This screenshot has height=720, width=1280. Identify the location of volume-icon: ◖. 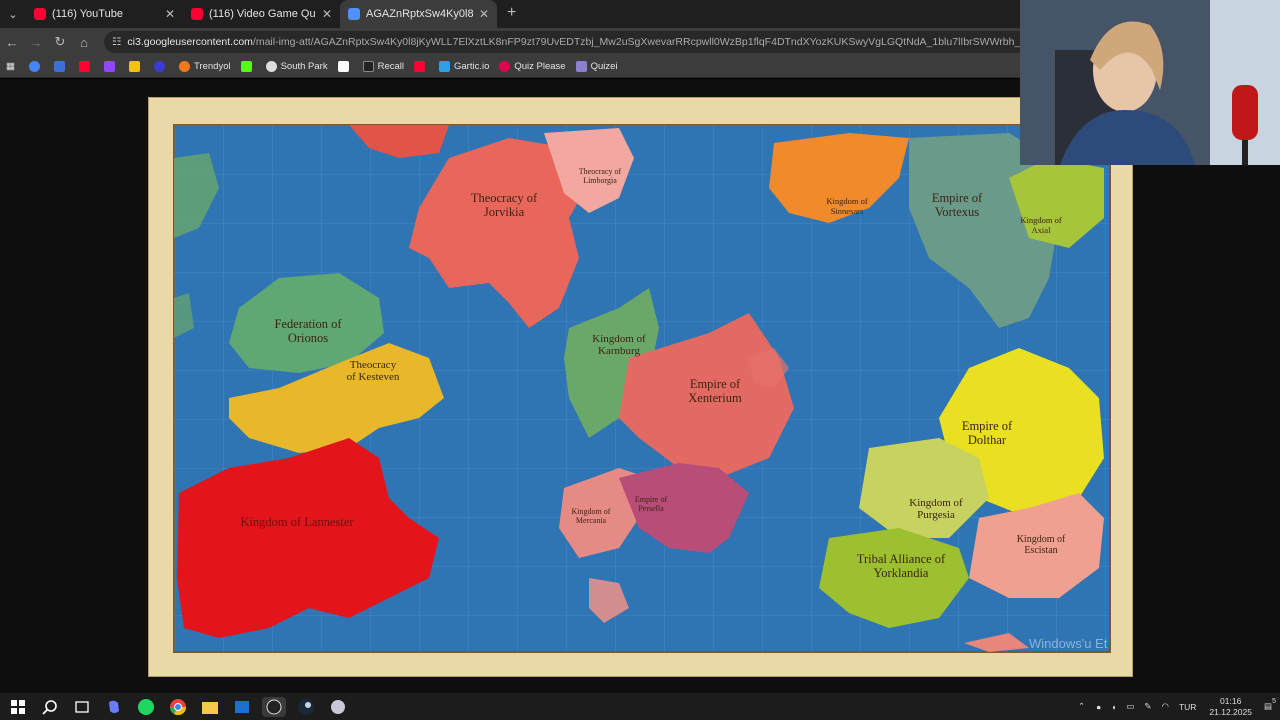
(1113, 707).